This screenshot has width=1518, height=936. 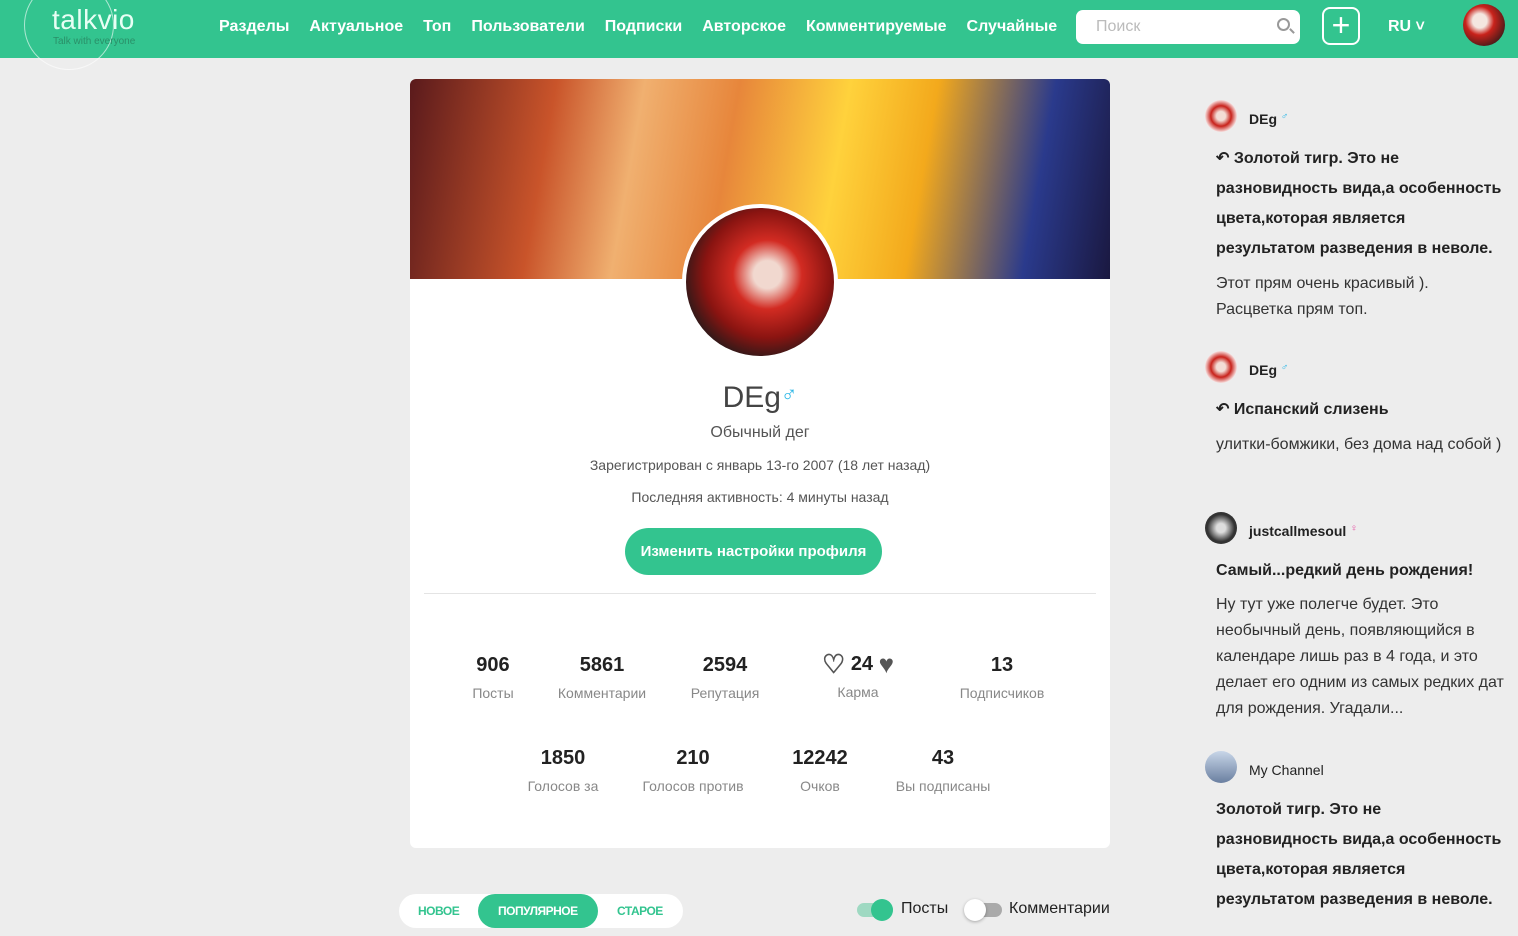 I want to click on feed-post-title: Самый...редкий день рождения!, so click(x=1361, y=571).